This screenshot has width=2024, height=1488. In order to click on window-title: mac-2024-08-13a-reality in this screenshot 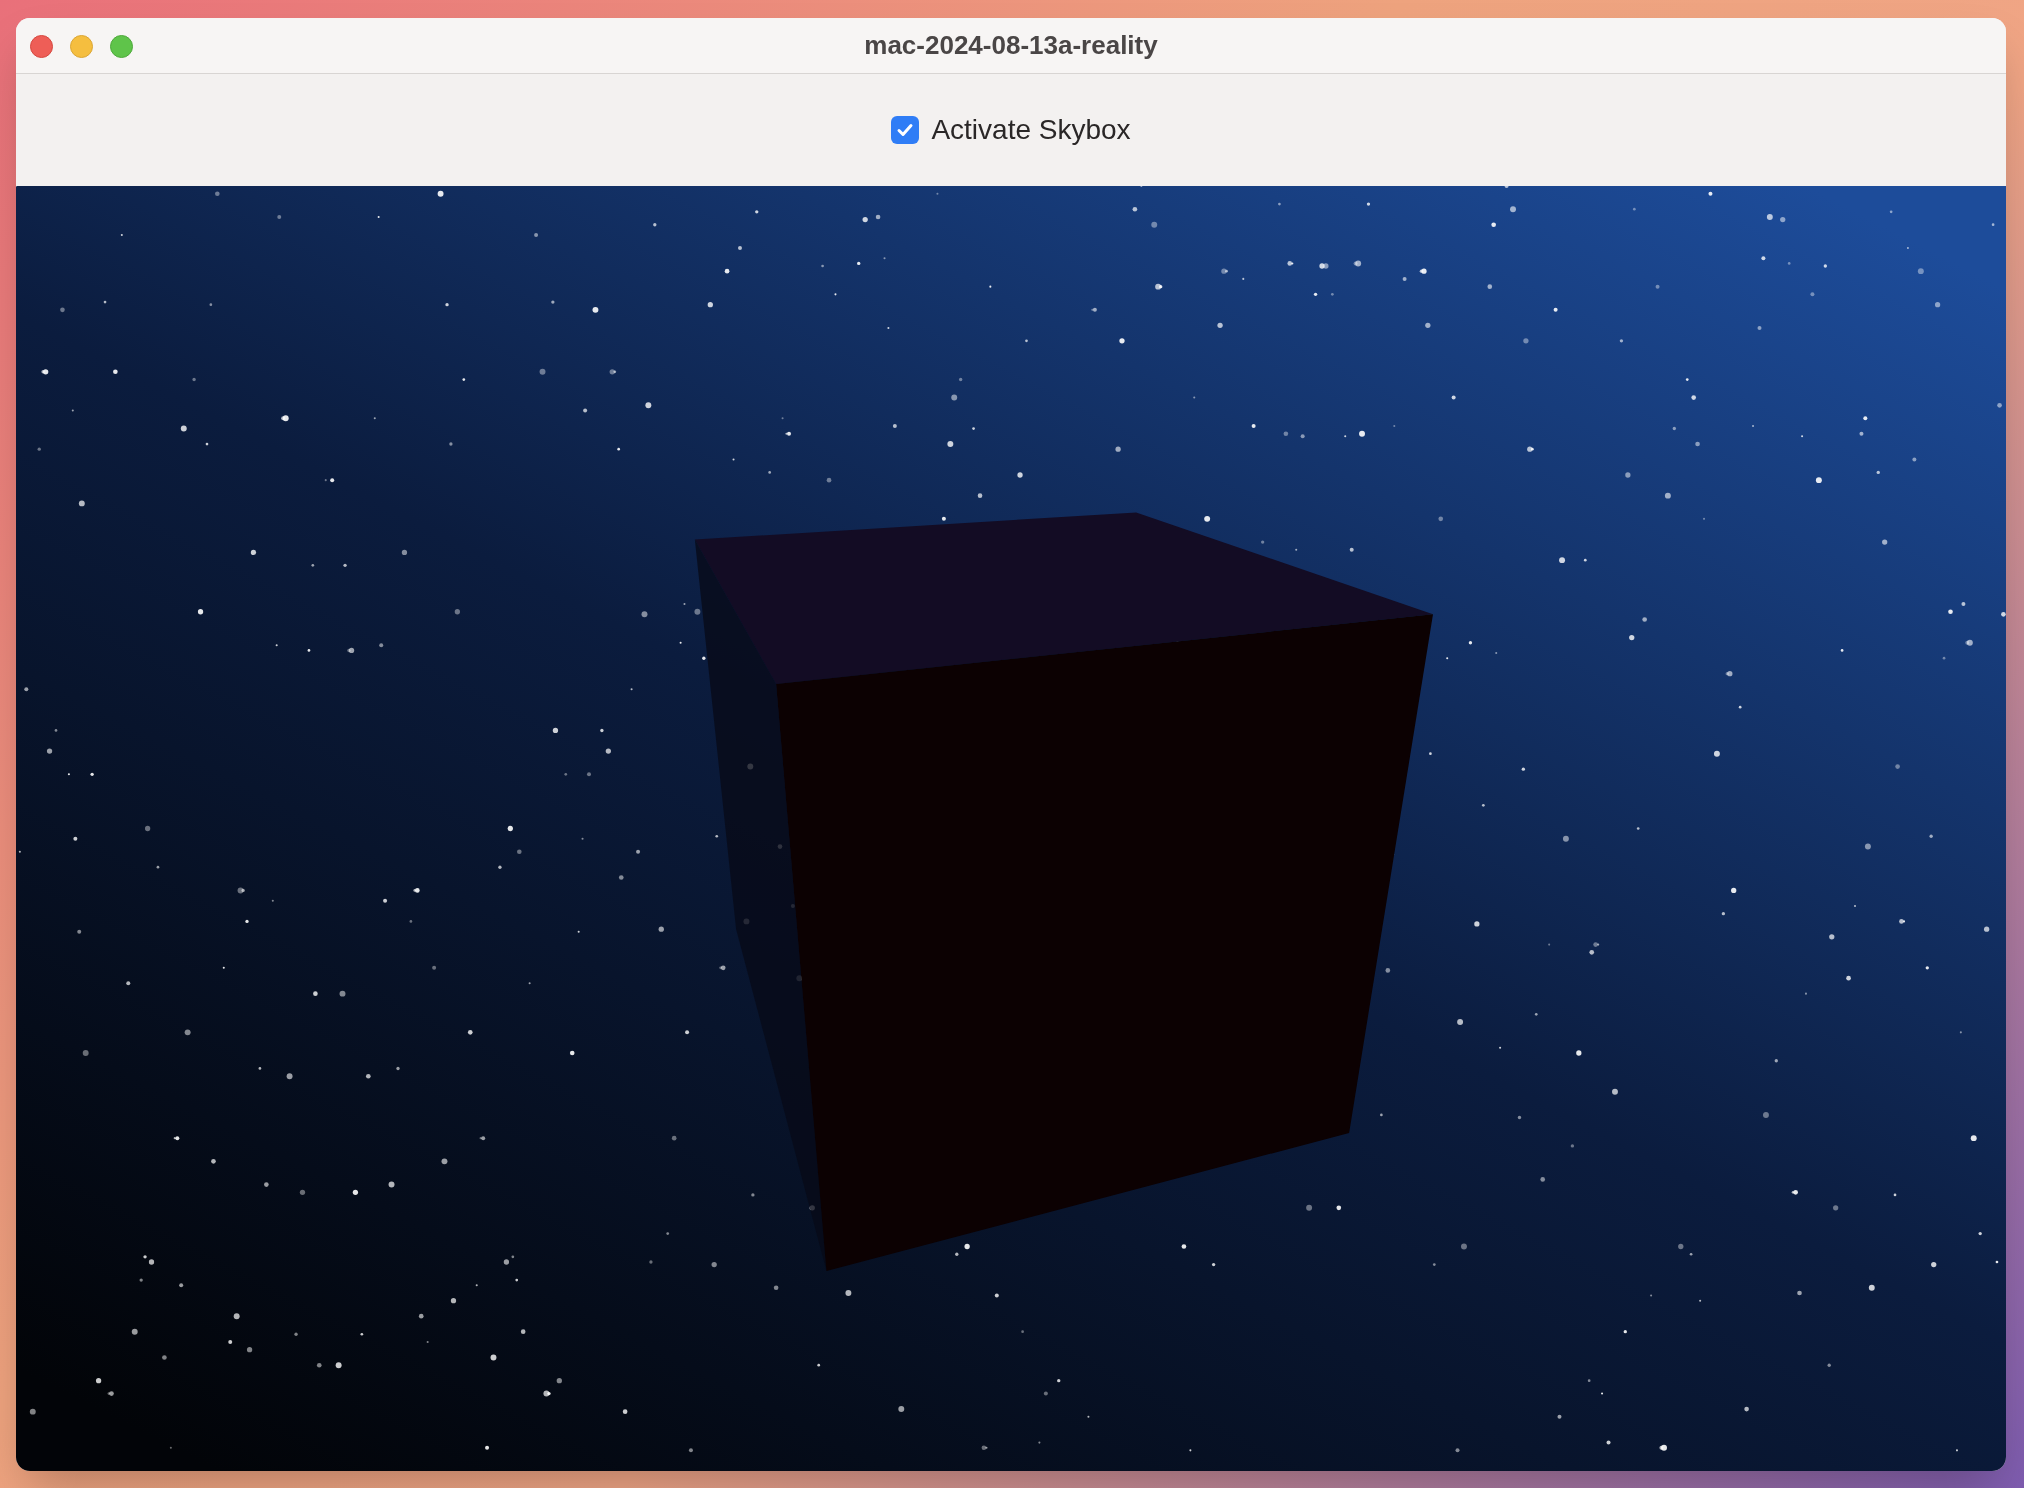, I will do `click(1011, 45)`.